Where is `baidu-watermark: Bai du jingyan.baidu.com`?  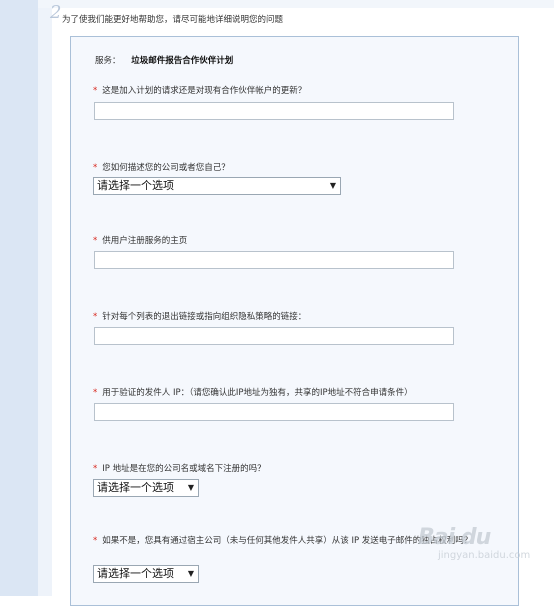
baidu-watermark: Bai du jingyan.baidu.com is located at coordinates (478, 555).